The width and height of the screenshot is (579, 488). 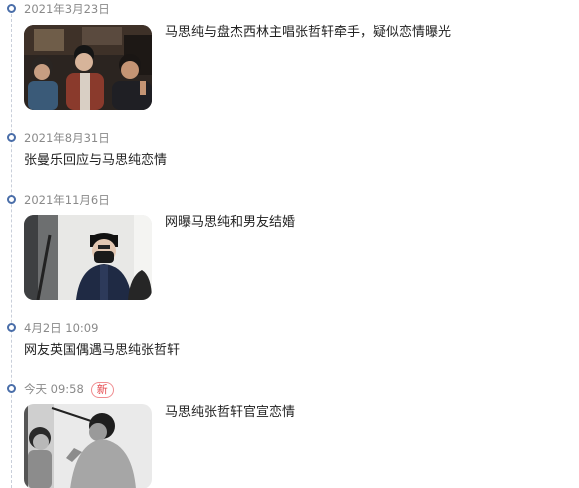 I want to click on news-title-link: 马思纯与盘杰西林主唱张哲轩牵手，疑似恋情曝光, so click(x=308, y=33).